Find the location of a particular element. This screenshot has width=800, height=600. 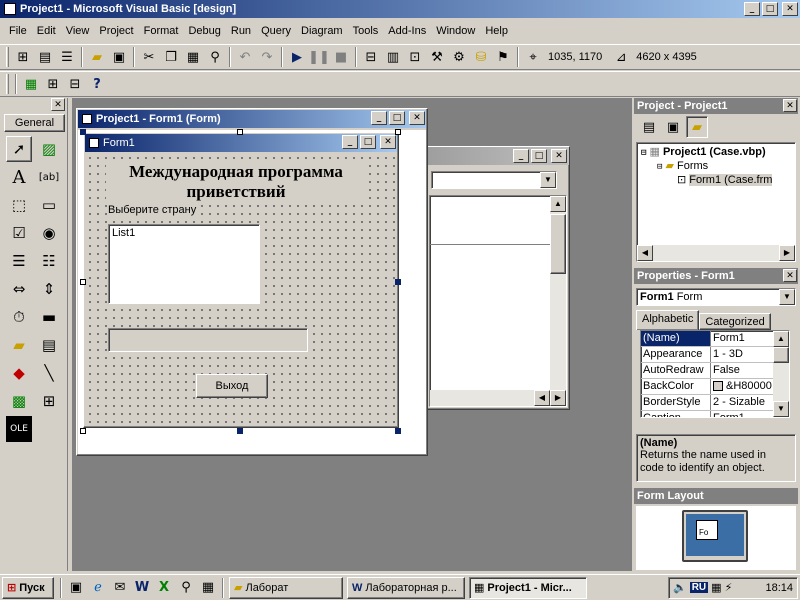

data-view-icon: ⛁ is located at coordinates (481, 57).